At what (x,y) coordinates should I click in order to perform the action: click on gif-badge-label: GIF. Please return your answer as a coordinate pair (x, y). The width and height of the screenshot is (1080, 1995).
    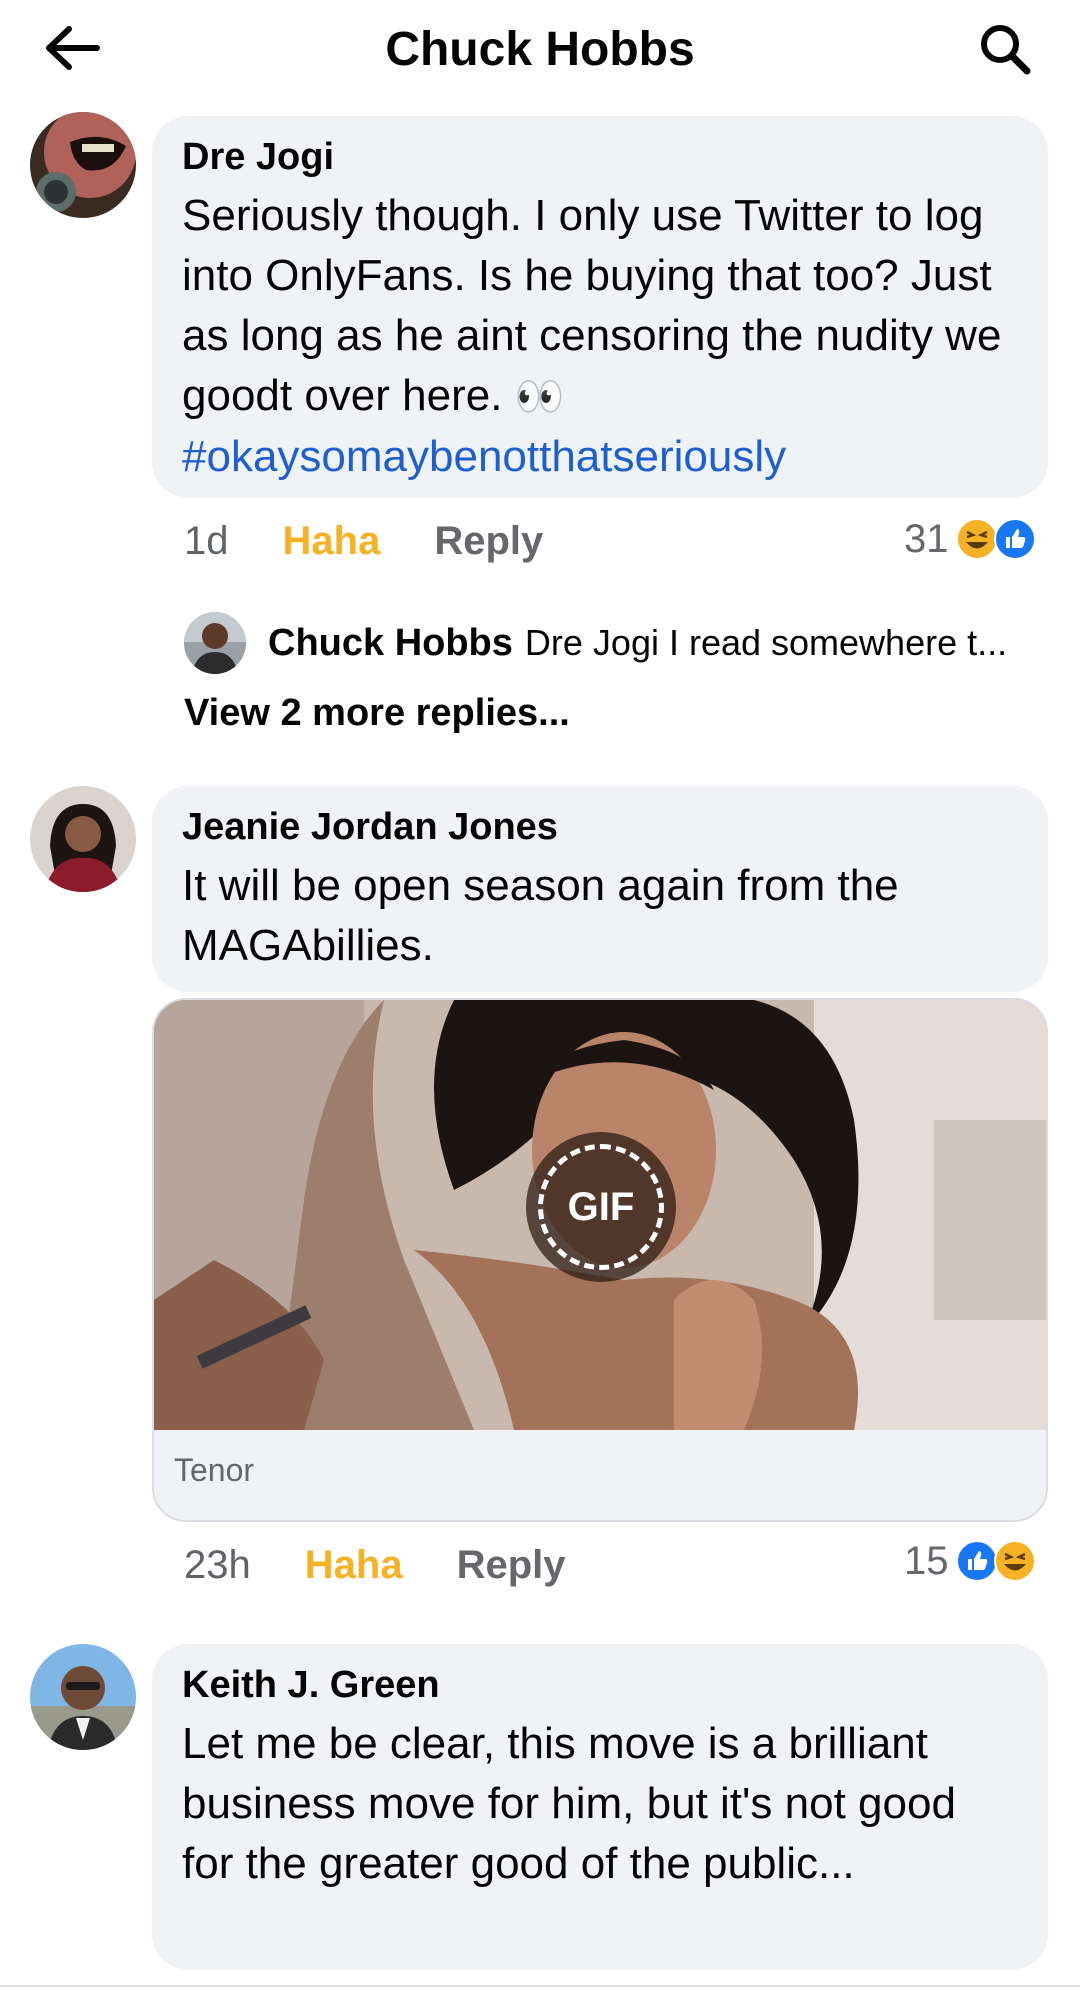
    Looking at the image, I should click on (601, 1206).